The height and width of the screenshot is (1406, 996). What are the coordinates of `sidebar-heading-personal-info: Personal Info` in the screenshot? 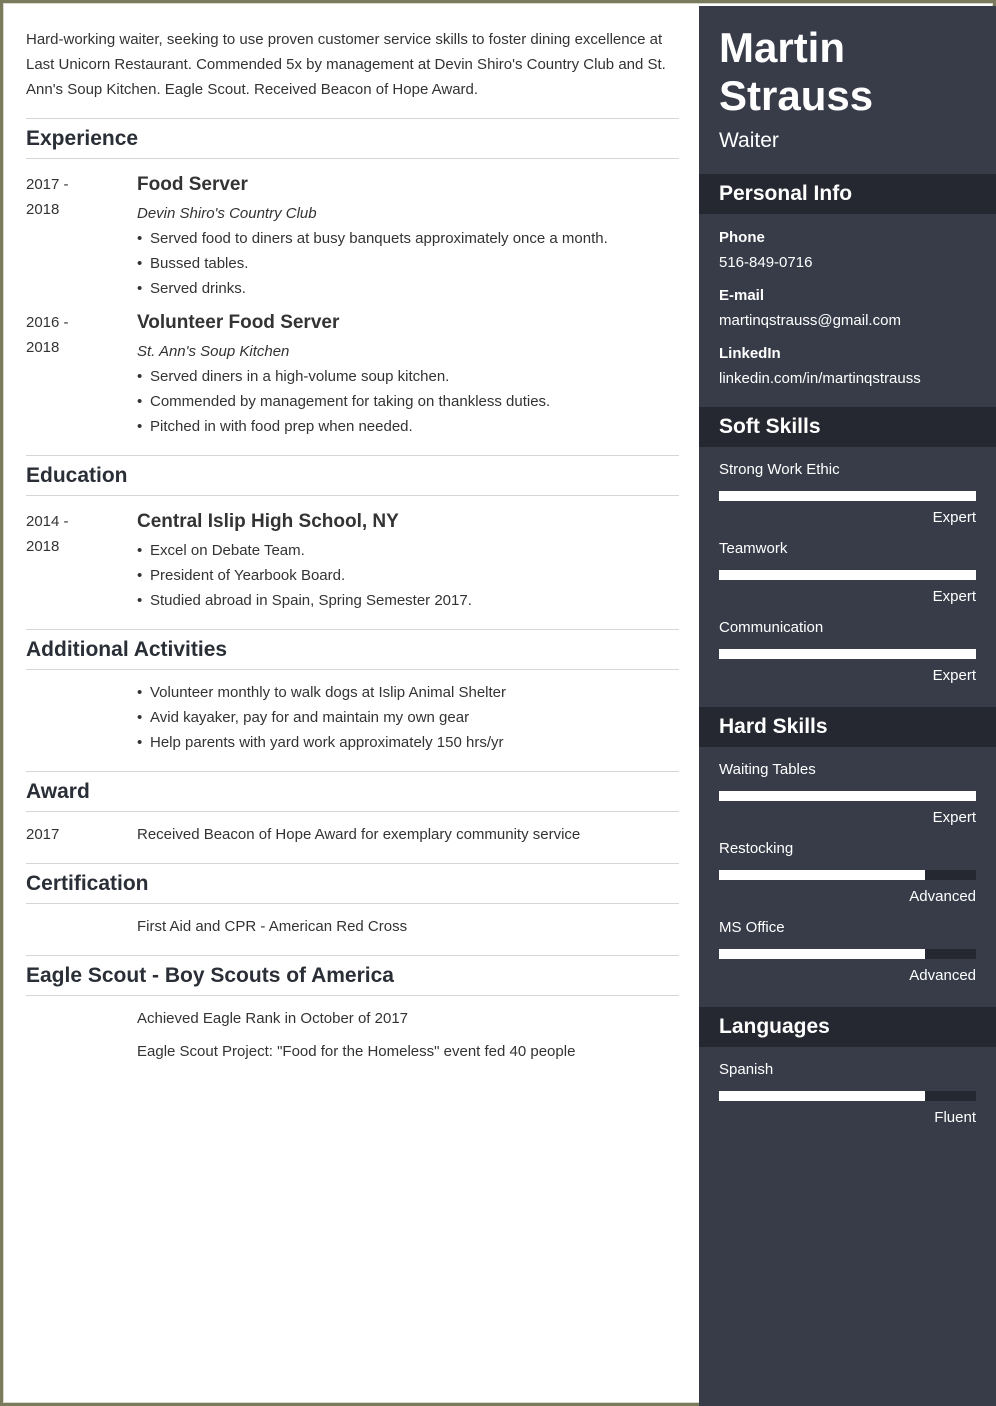 It's located at (847, 194).